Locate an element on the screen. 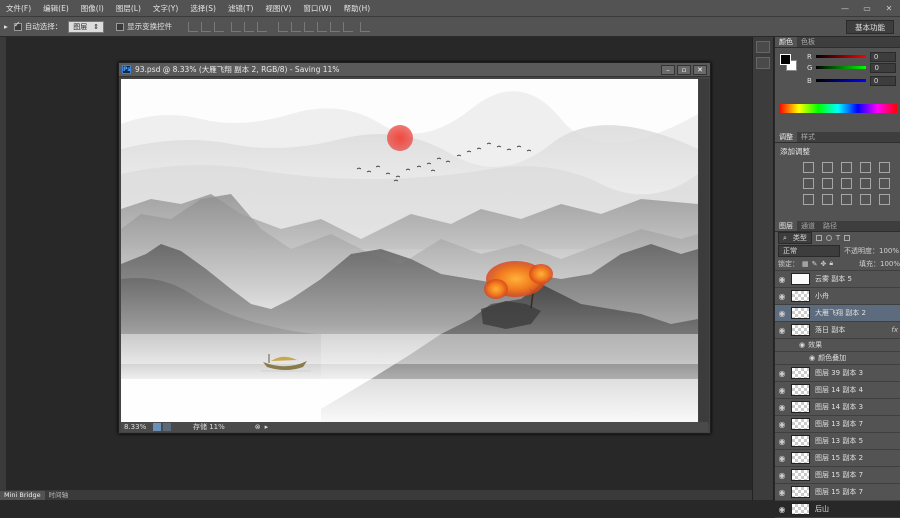 Image resolution: width=900 pixels, height=518 pixels. layer-row: ◉ 图层 15 副本 2 is located at coordinates (837, 458).